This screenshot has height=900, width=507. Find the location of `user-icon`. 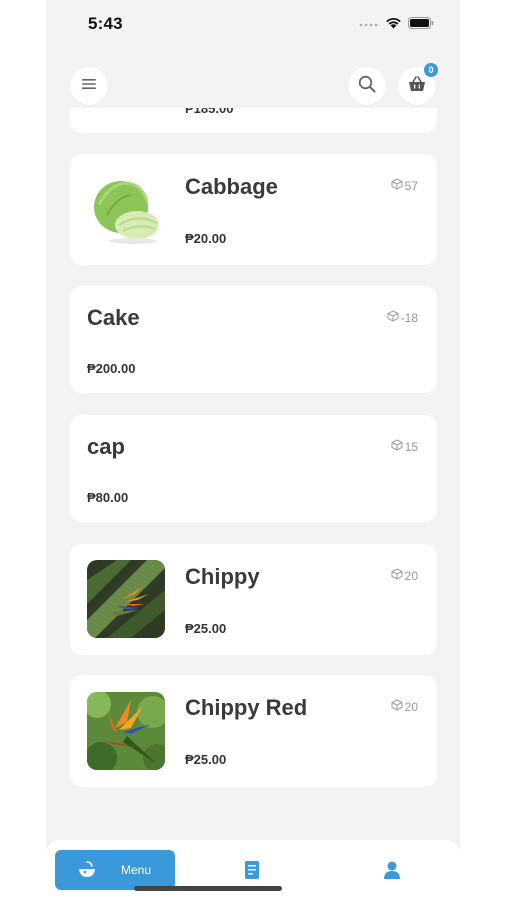

user-icon is located at coordinates (392, 872).